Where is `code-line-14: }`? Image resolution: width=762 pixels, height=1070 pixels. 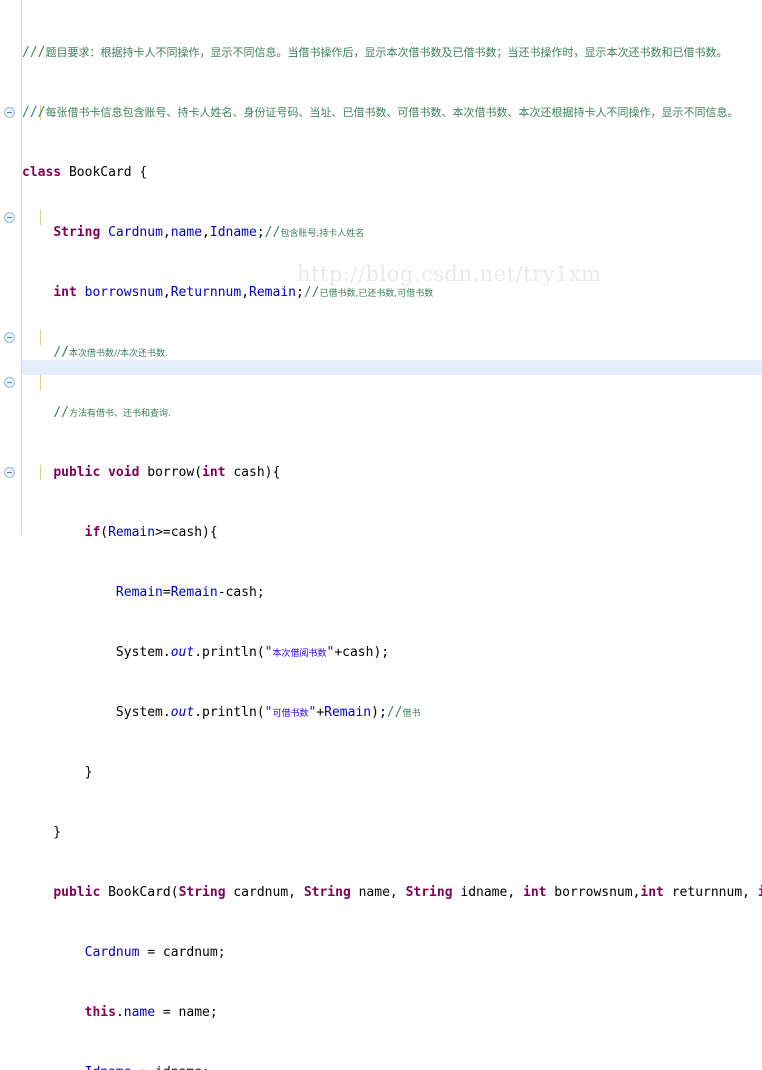 code-line-14: } is located at coordinates (42, 832).